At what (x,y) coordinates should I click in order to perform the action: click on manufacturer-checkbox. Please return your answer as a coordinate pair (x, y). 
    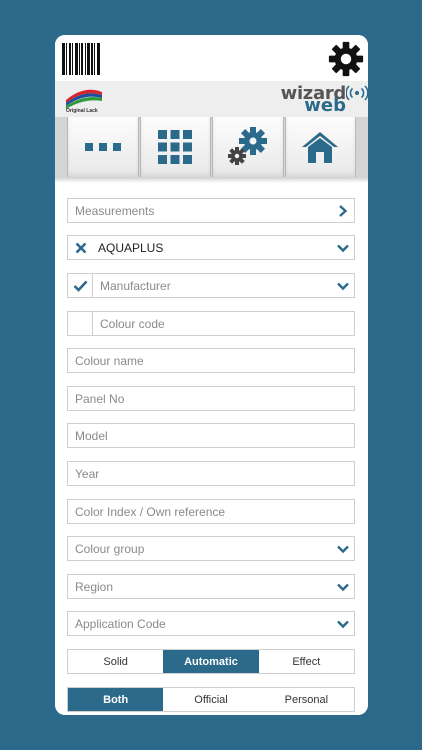
    Looking at the image, I should click on (80, 285).